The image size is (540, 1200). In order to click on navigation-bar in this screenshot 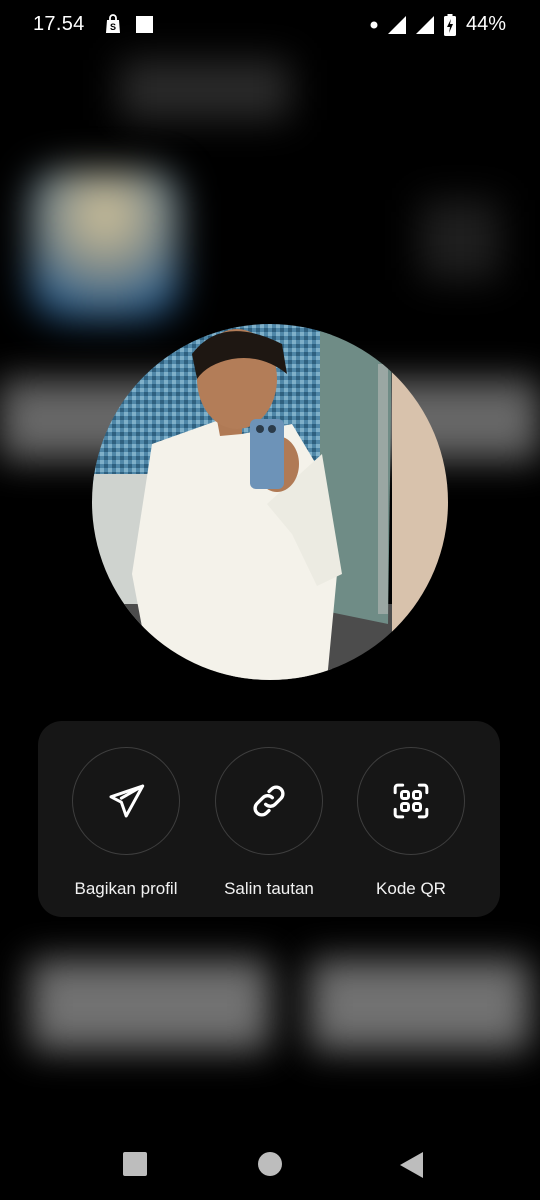, I will do `click(270, 1165)`.